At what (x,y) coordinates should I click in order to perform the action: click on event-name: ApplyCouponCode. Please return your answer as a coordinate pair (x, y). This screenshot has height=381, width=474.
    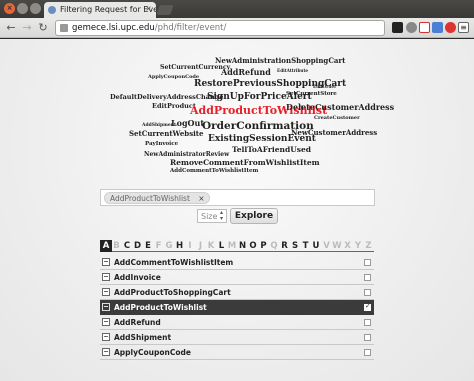
    Looking at the image, I should click on (152, 352).